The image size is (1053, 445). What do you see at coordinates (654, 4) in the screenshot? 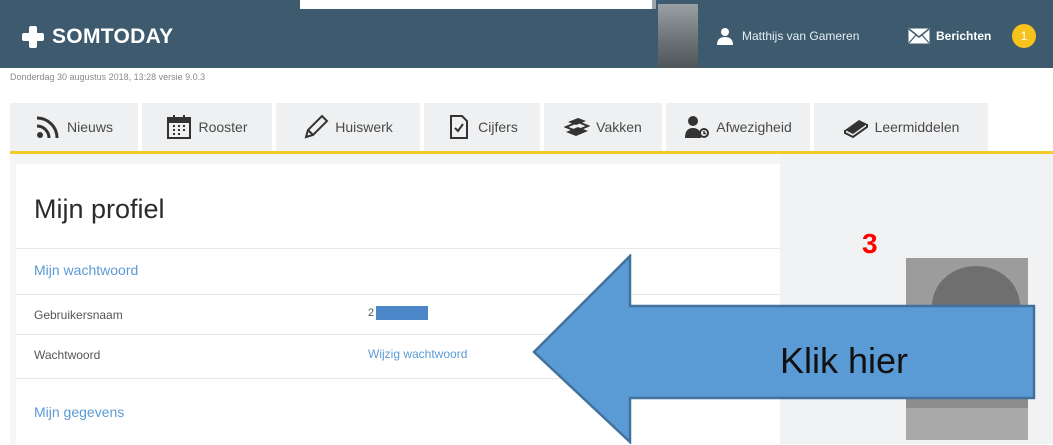
I see `header-divider` at bounding box center [654, 4].